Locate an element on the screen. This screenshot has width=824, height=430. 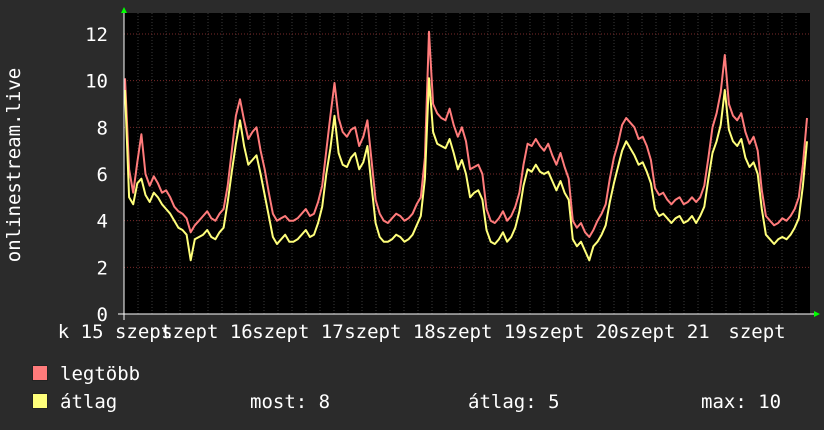
y-tick-labels: 024681012 is located at coordinates (96, 175).